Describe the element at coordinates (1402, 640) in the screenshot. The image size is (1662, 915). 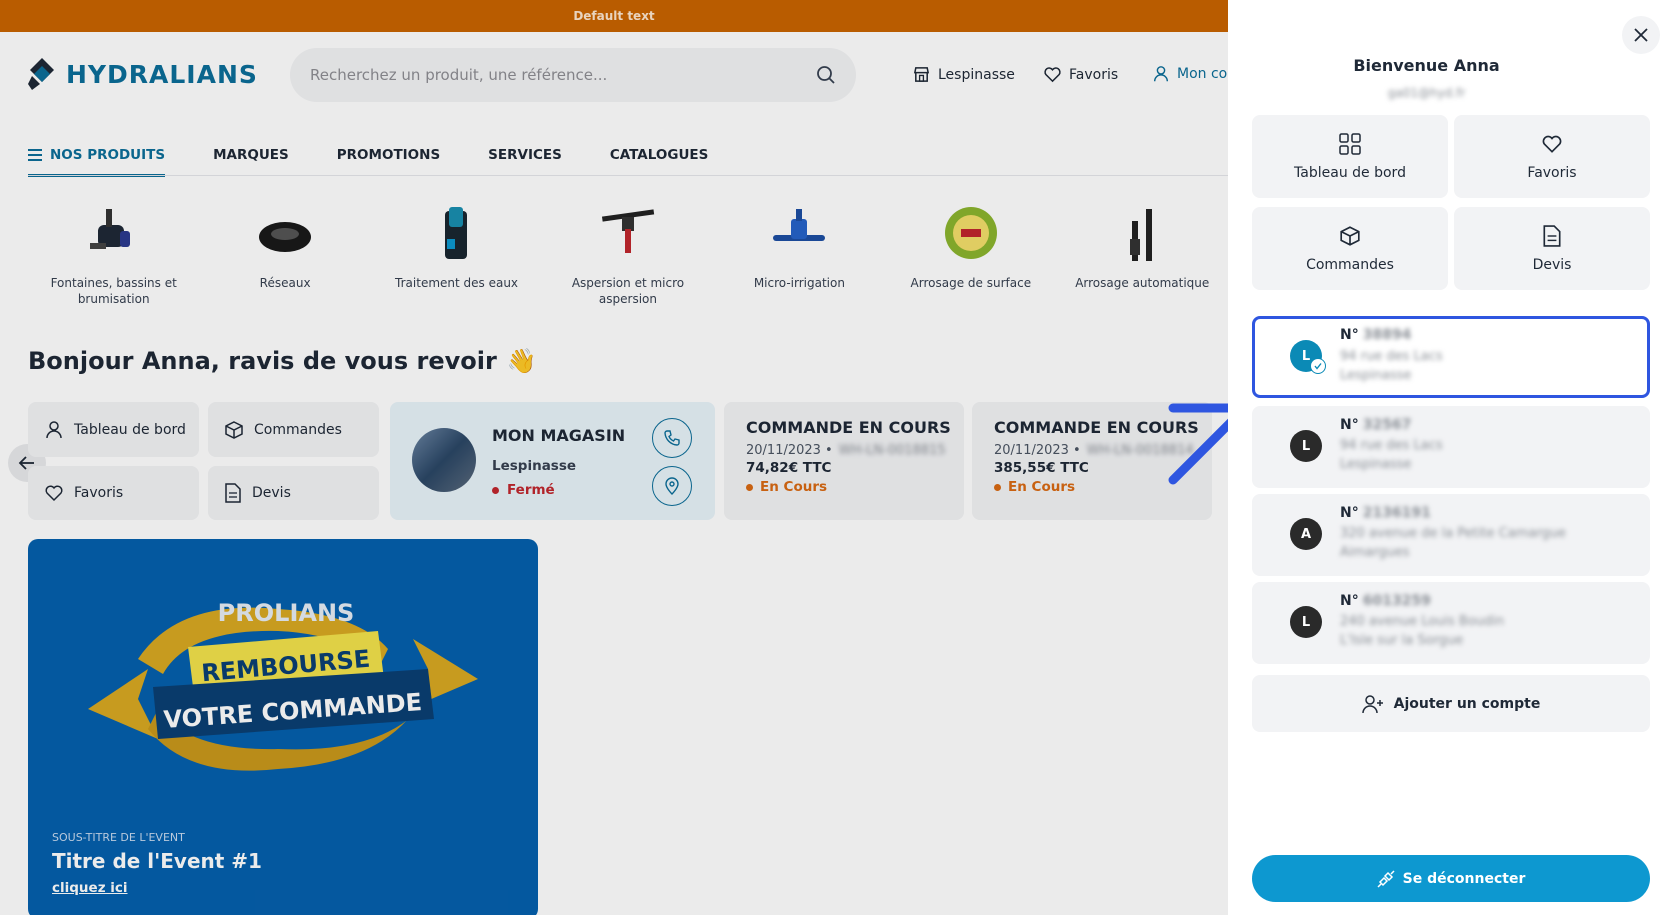
I see `account-city: L'Isle sur la Sorgue` at that location.